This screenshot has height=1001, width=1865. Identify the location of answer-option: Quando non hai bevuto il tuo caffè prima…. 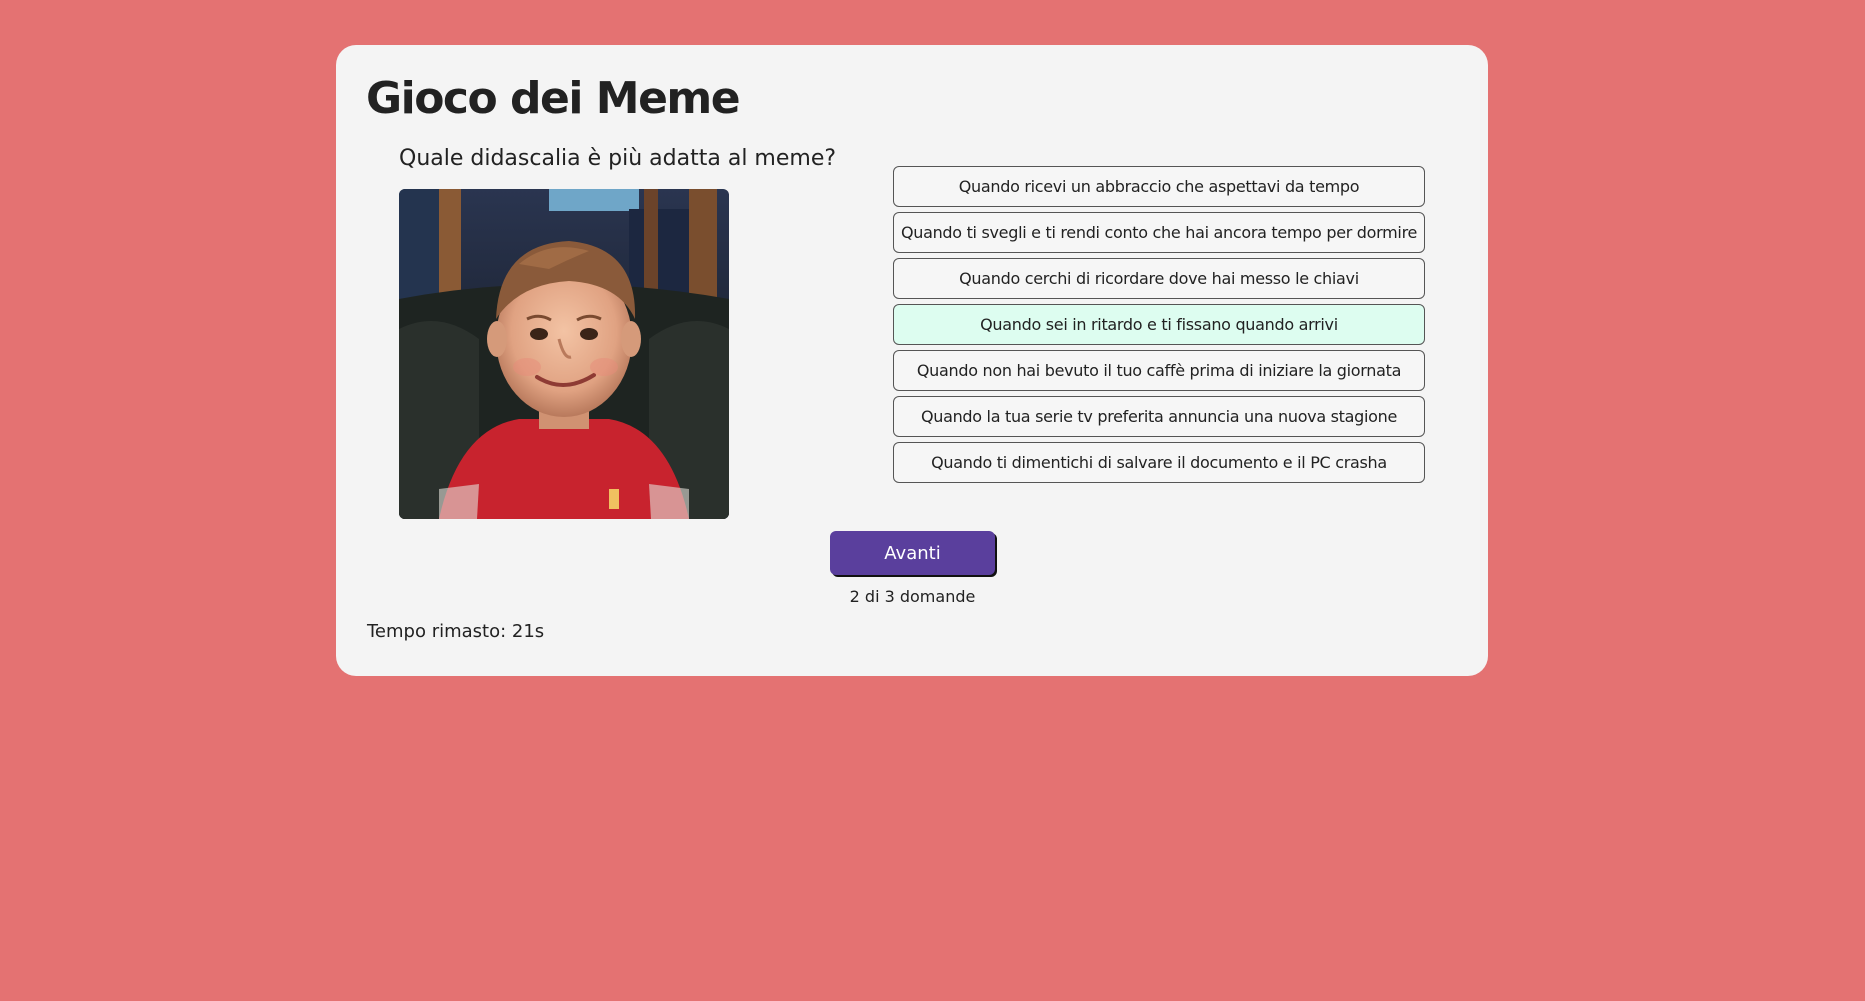
(1159, 370).